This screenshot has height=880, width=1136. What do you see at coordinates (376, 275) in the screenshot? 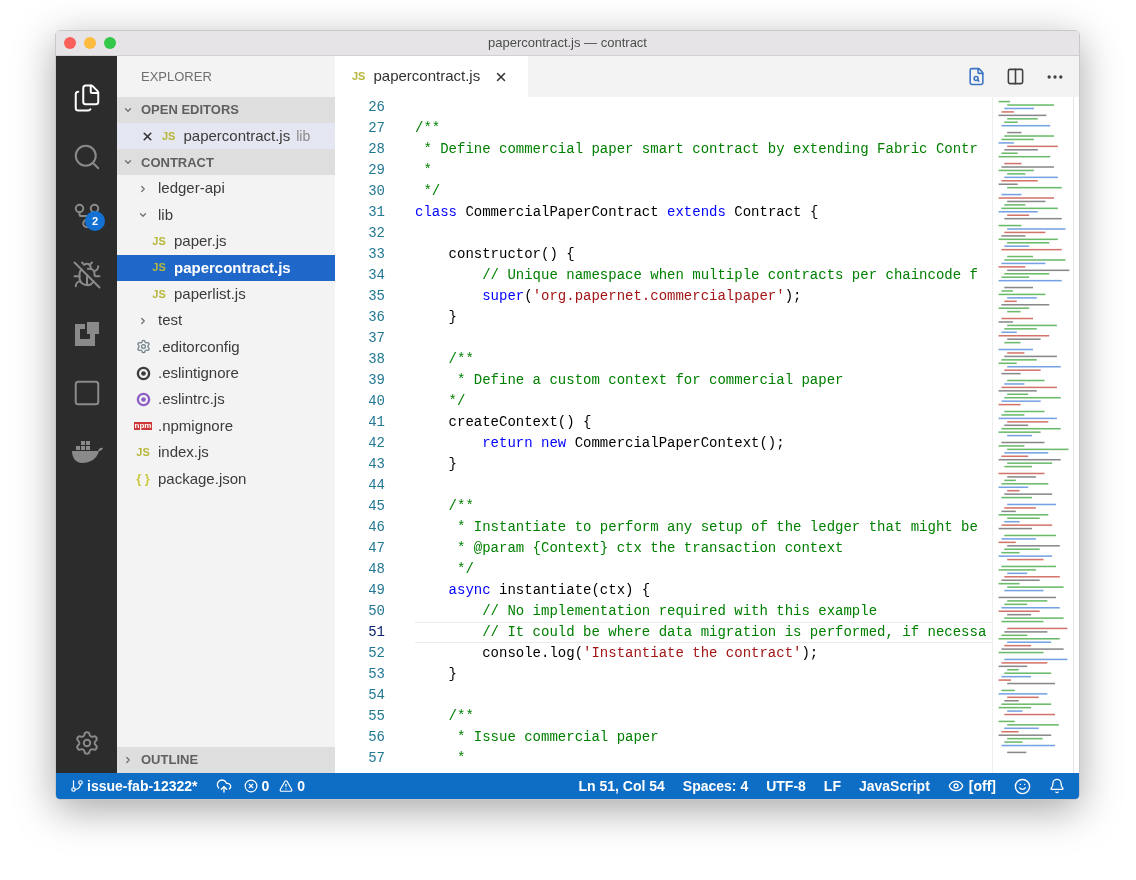
I see `line-number: 34` at bounding box center [376, 275].